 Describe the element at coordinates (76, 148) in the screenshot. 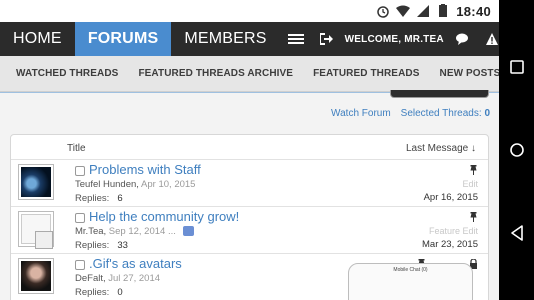

I see `column-title: Title` at that location.